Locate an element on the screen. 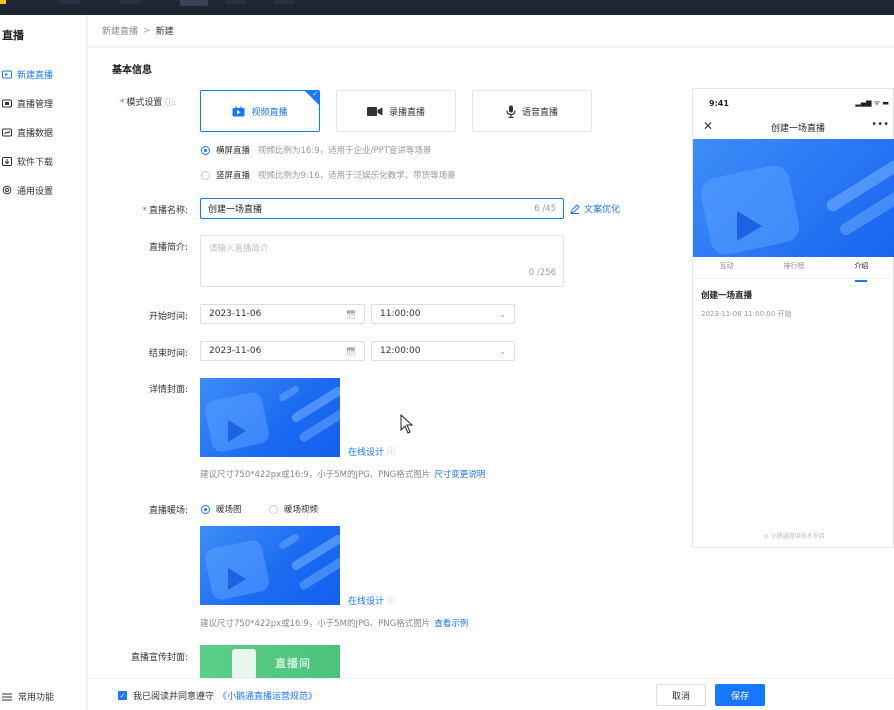  start-time-value: 11:00:00 is located at coordinates (400, 314).